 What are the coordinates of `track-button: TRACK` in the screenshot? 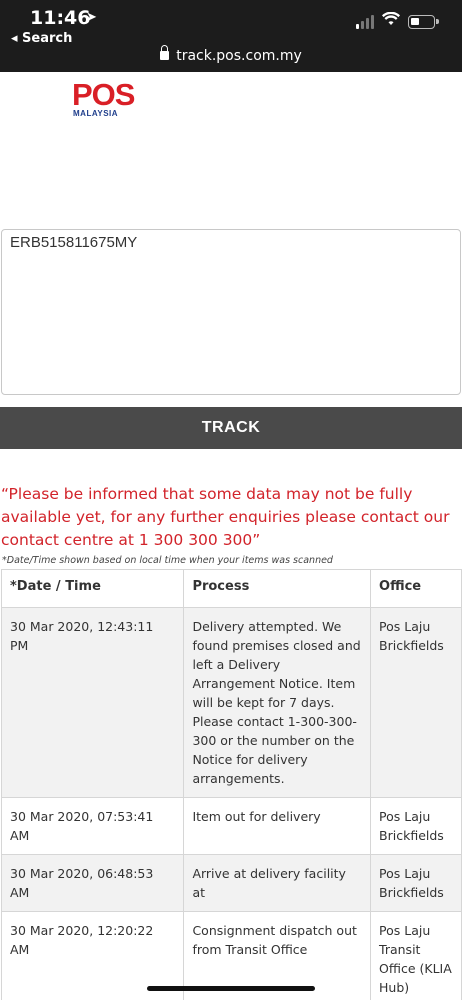 It's located at (231, 428).